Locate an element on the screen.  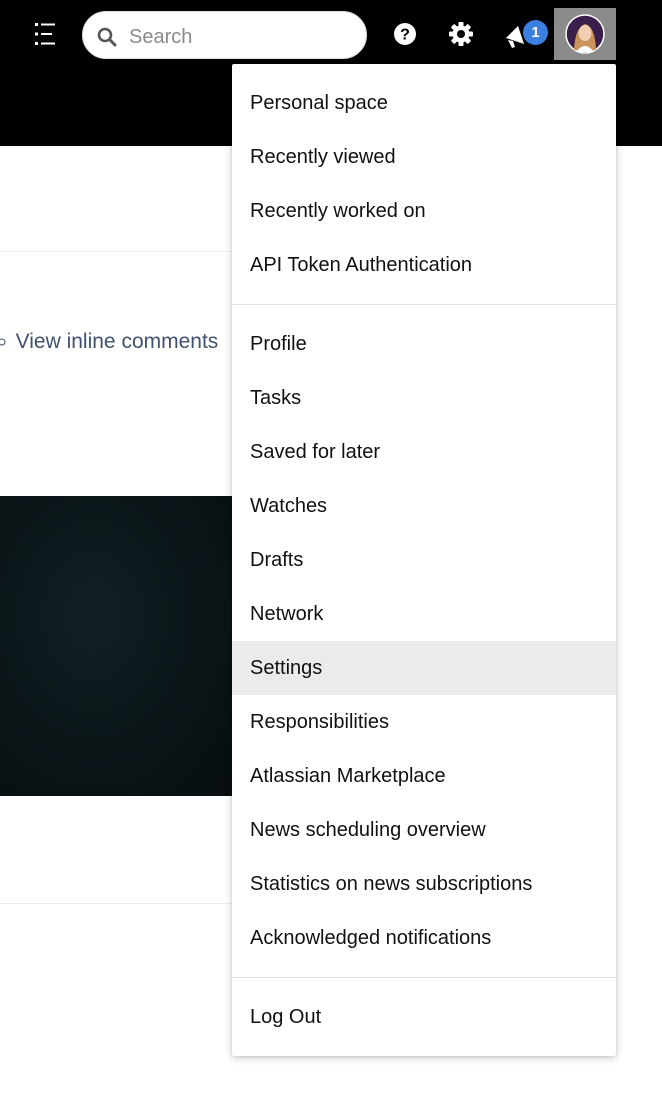
search-icon is located at coordinates (107, 37).